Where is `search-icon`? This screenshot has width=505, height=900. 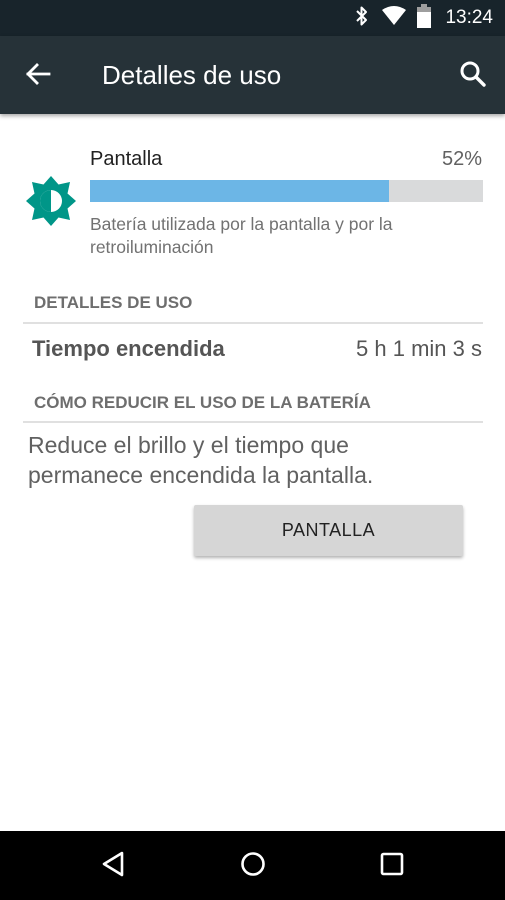 search-icon is located at coordinates (473, 76).